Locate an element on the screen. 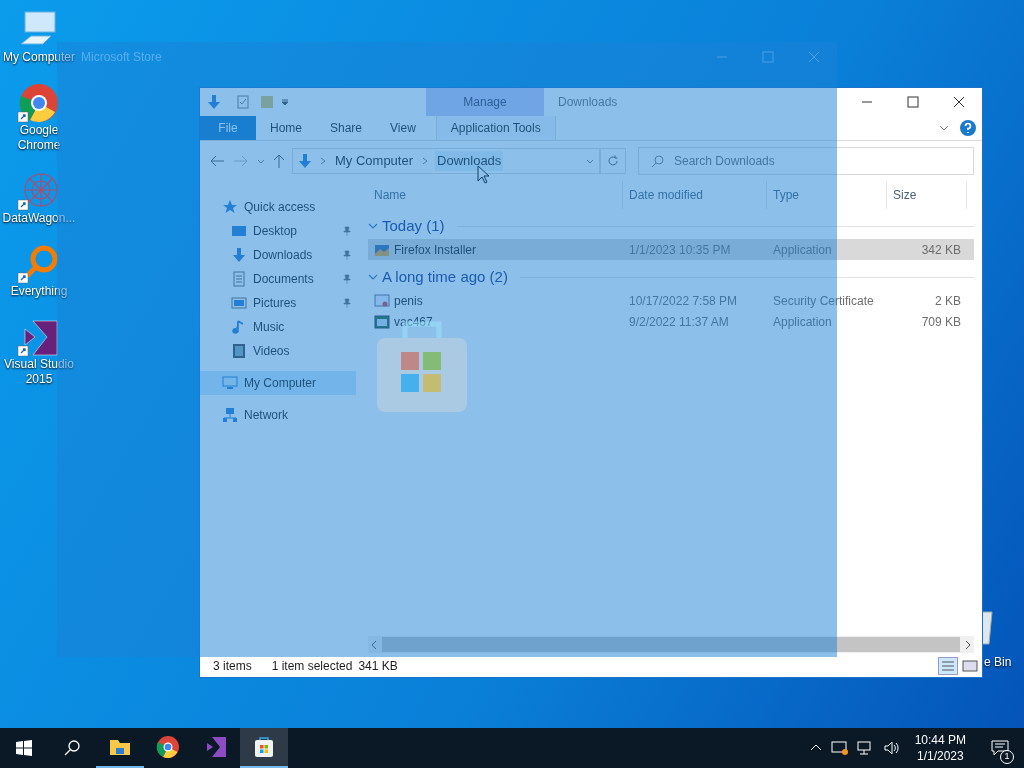  nav-item: Music is located at coordinates (278, 327).